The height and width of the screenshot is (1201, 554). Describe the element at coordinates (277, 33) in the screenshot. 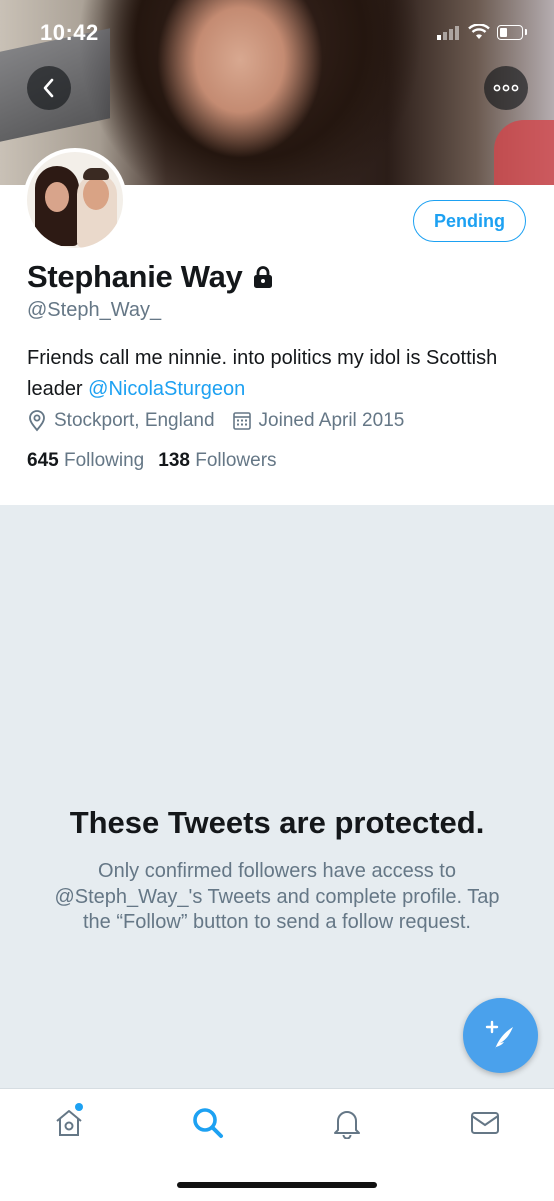

I see `status-bar: 10:42` at that location.